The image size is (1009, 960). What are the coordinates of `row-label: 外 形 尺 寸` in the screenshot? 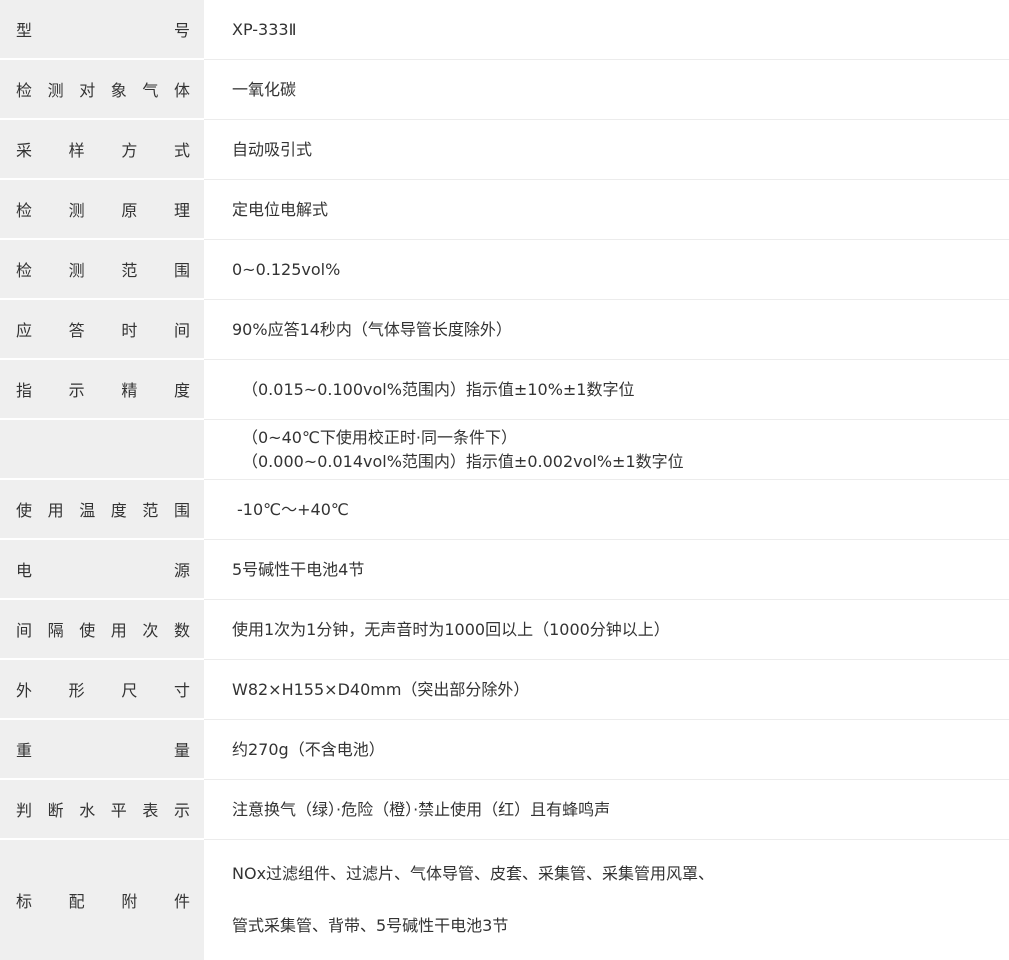 It's located at (103, 690).